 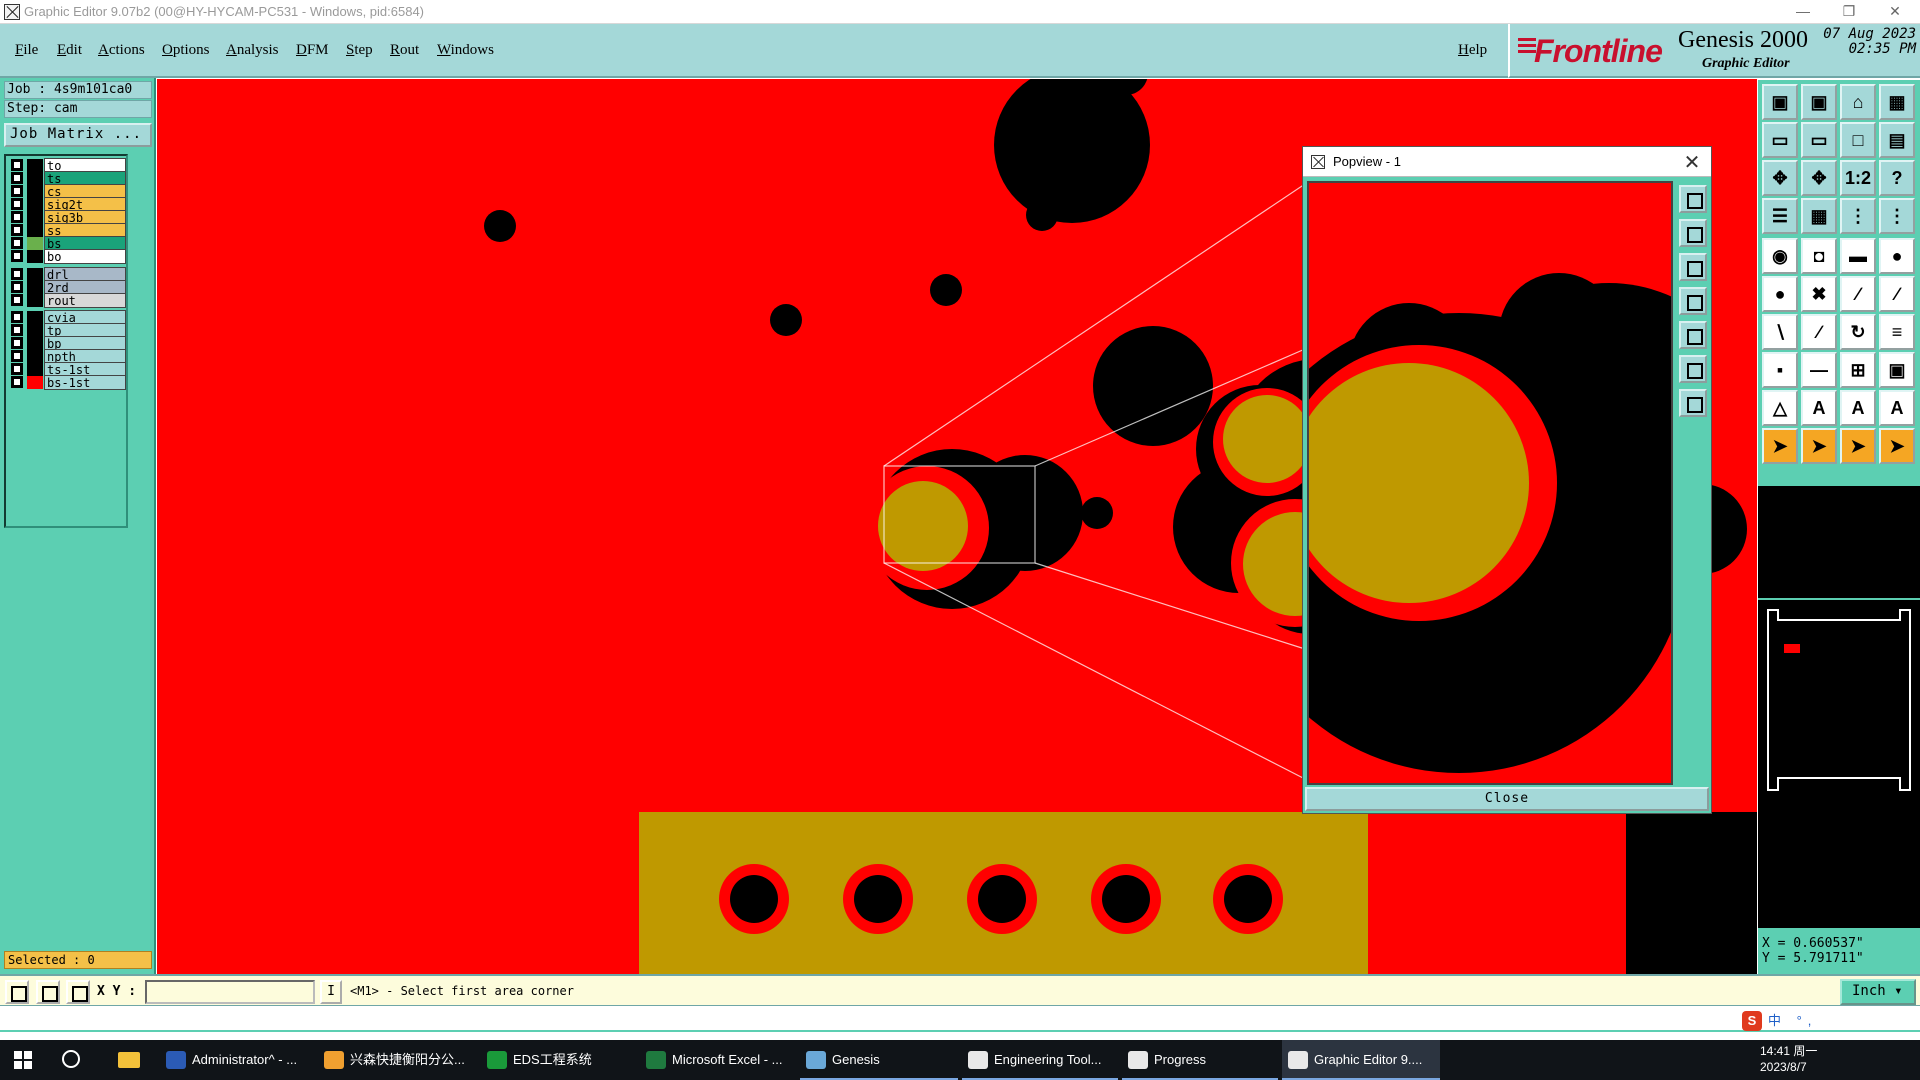 What do you see at coordinates (1693, 369) in the screenshot?
I see `popview-fit-tool` at bounding box center [1693, 369].